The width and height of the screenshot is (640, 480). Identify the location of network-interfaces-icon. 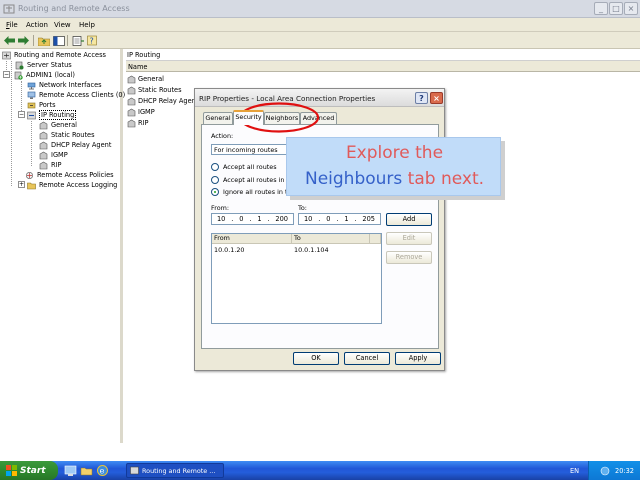
(31, 85).